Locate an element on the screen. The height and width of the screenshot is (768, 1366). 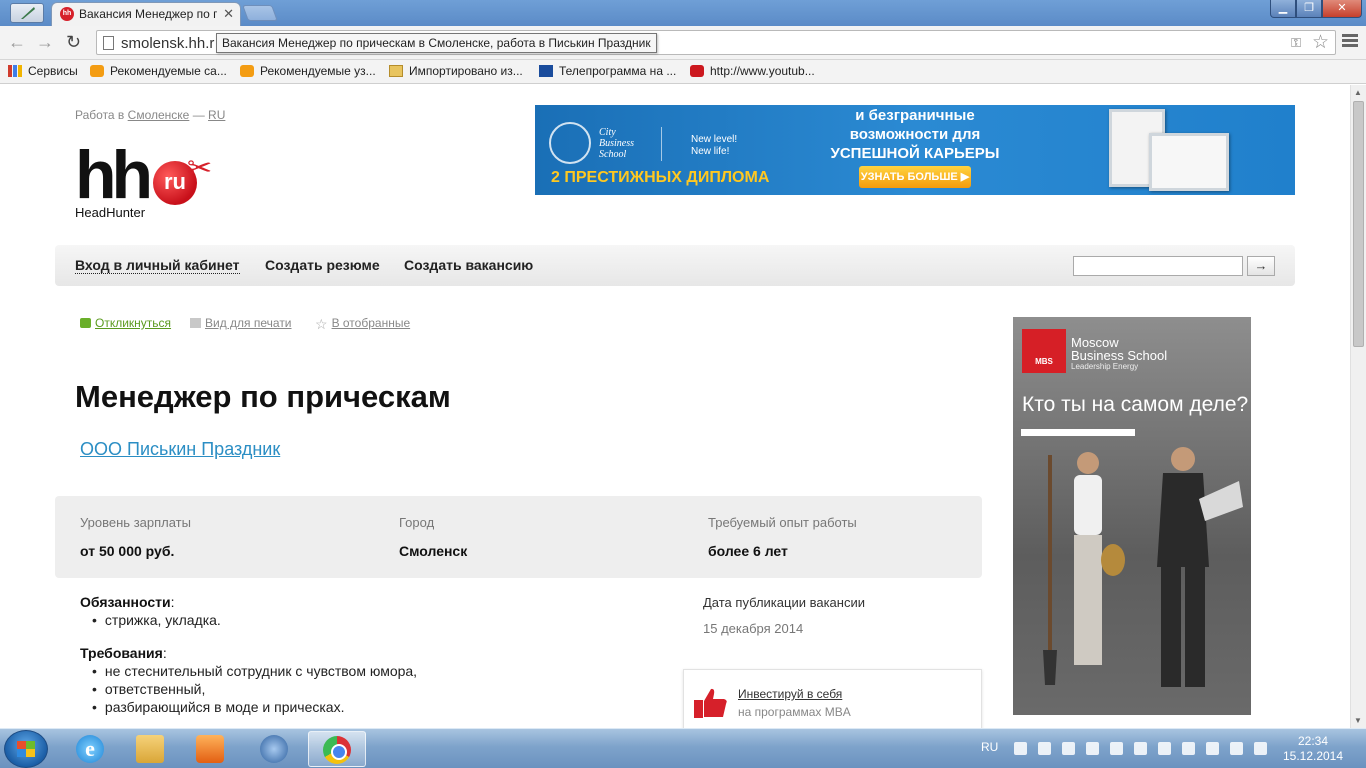
mba-promo: Инвестируй в себя на программах MBA is located at coordinates (832, 698).